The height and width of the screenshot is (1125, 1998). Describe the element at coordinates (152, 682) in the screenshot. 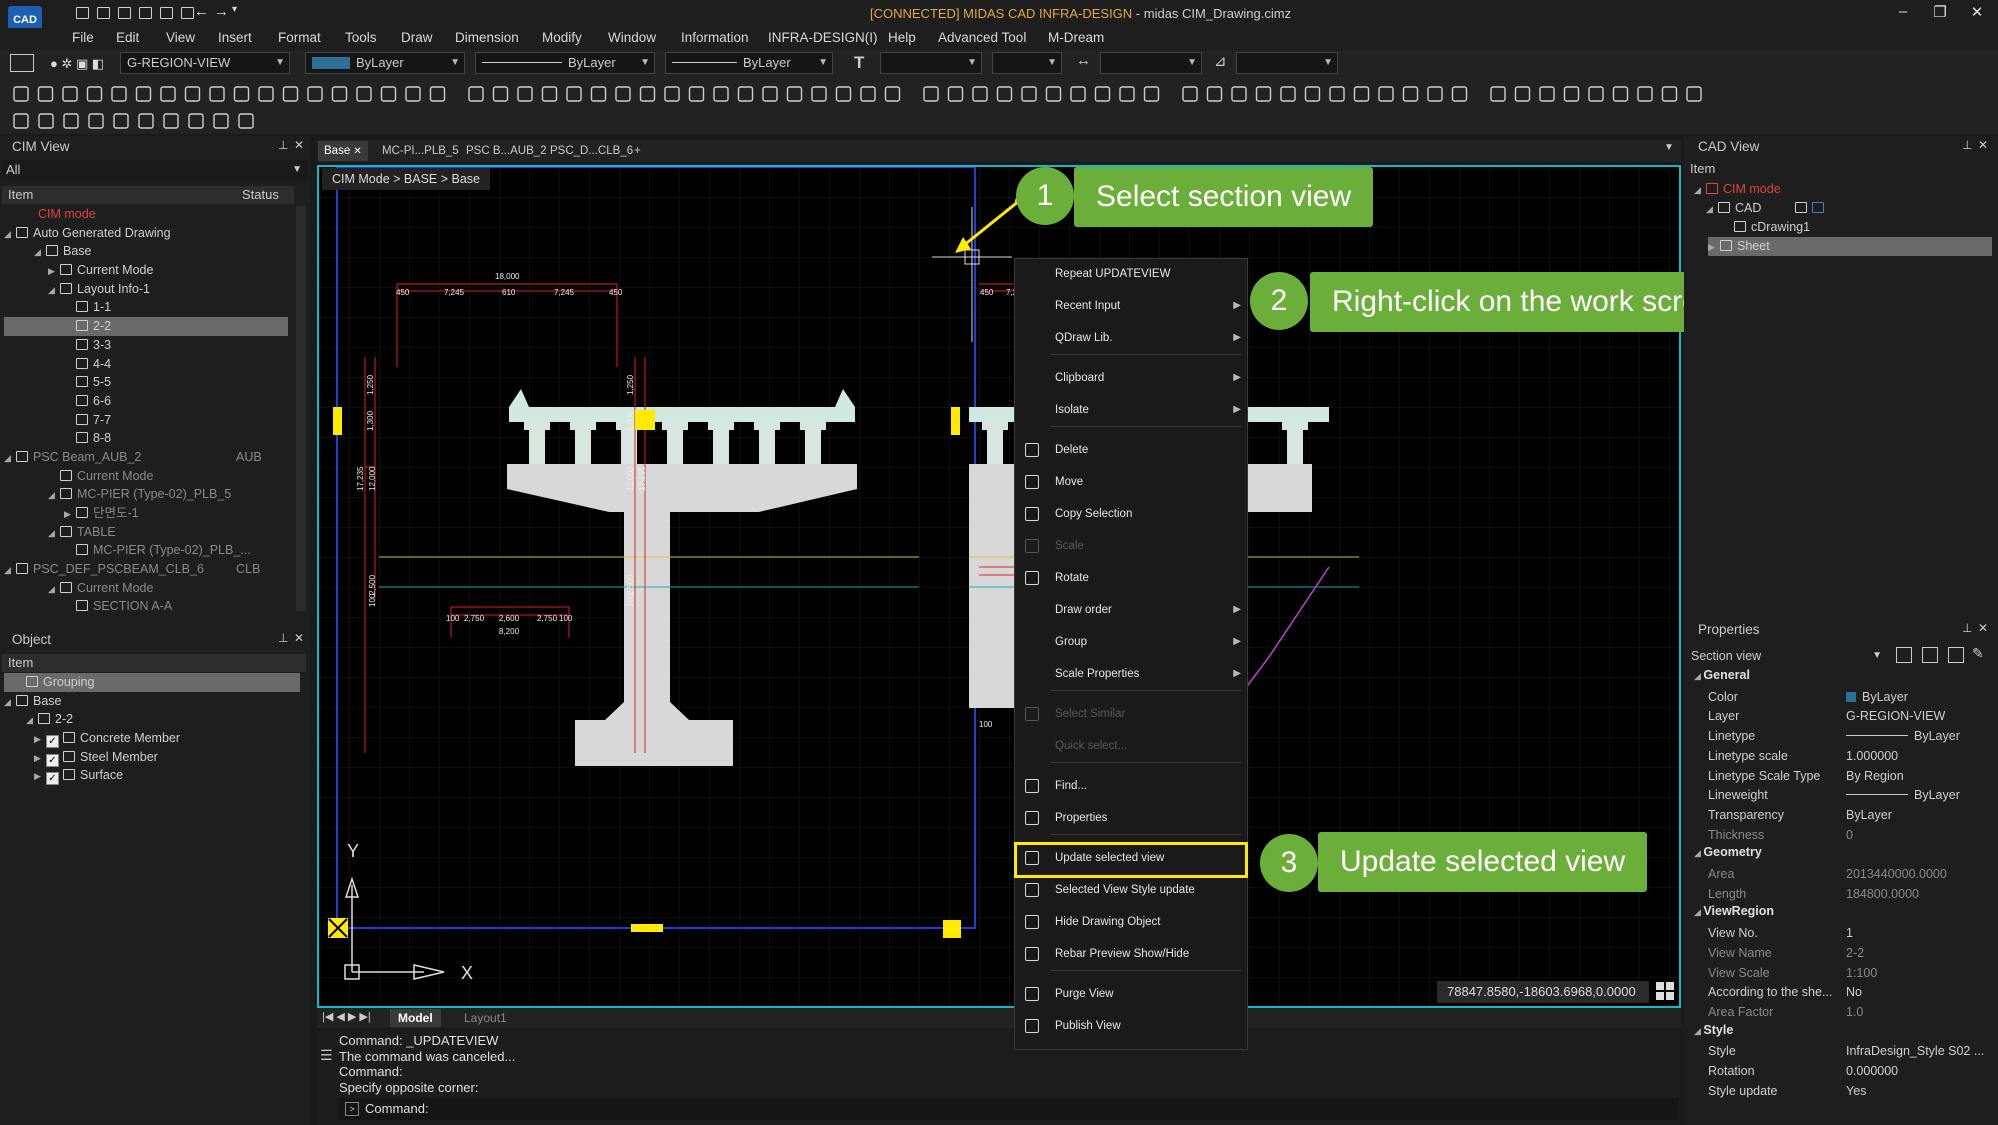

I see `object-tree-item: Grouping` at that location.